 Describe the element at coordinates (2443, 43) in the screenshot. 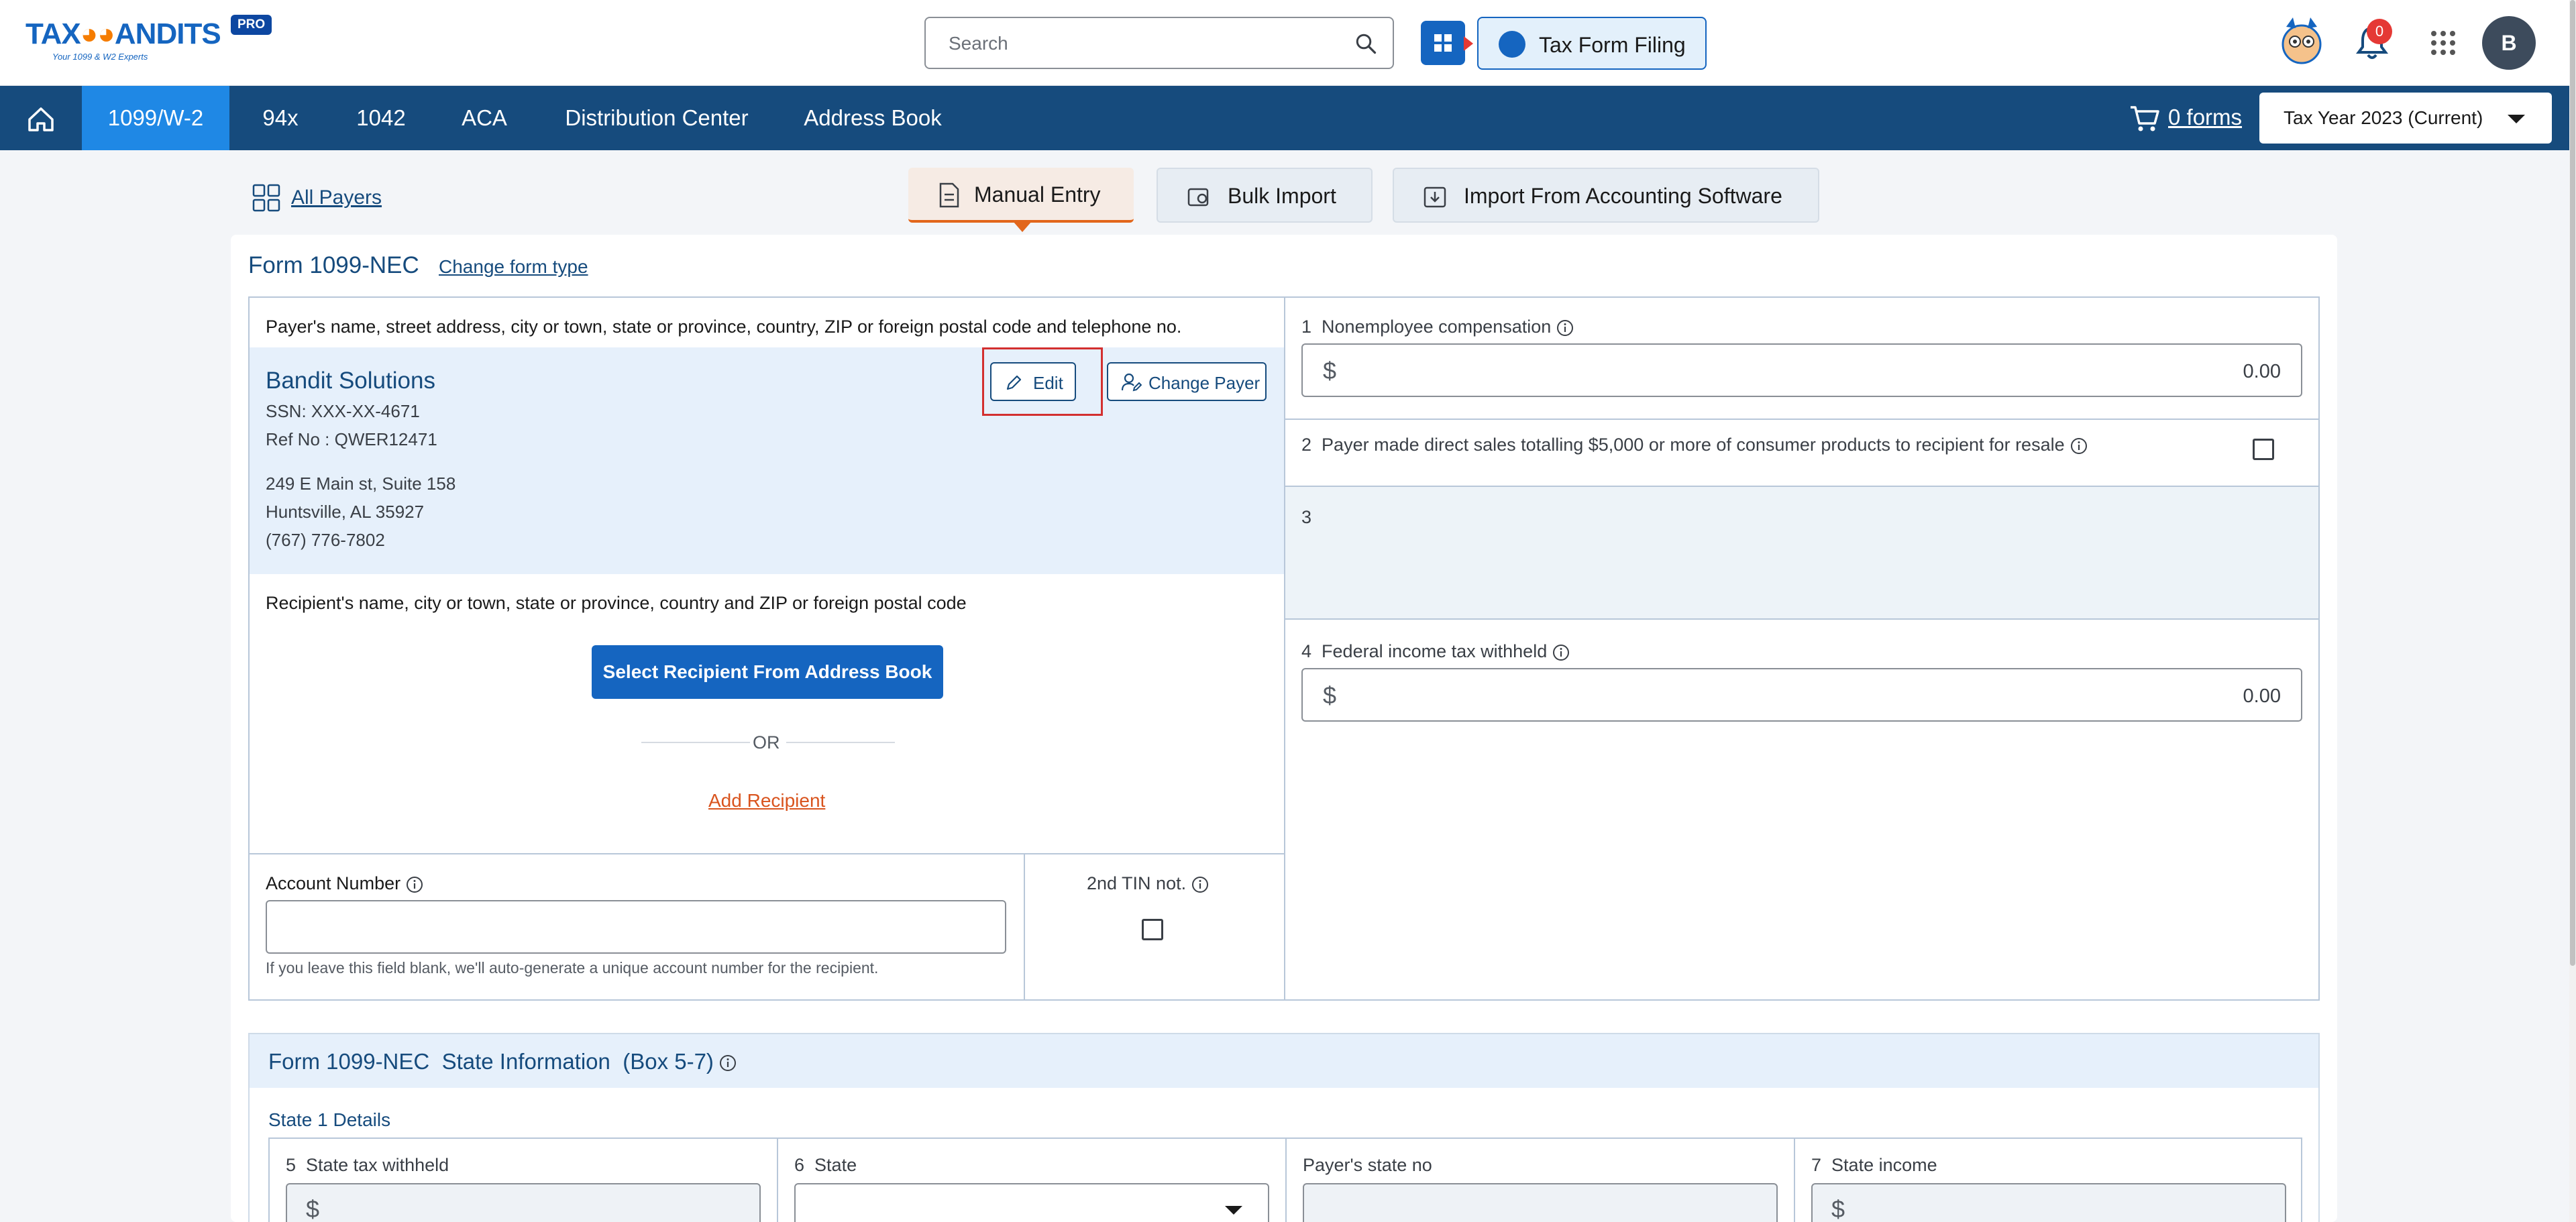

I see `app-launcher-icon` at that location.